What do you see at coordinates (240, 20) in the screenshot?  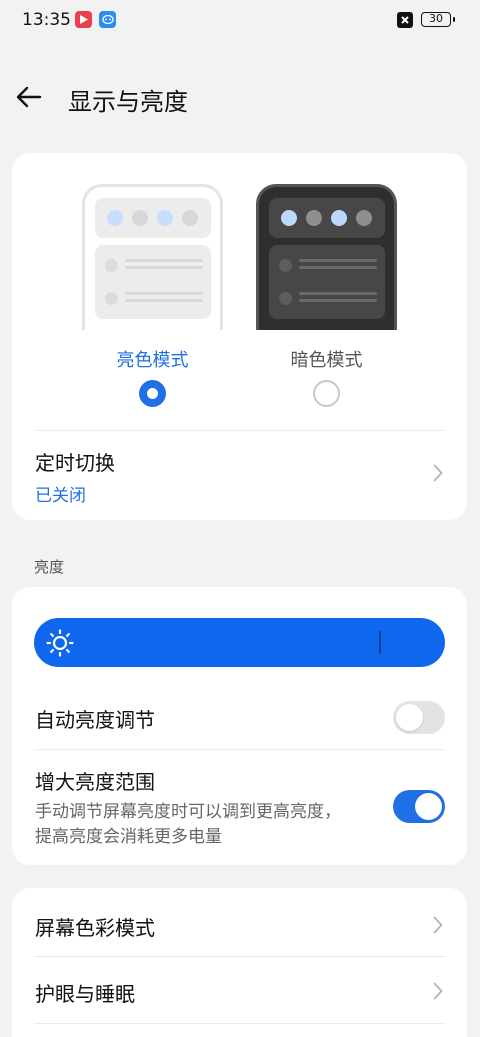 I see `status-bar: 13:35 30` at bounding box center [240, 20].